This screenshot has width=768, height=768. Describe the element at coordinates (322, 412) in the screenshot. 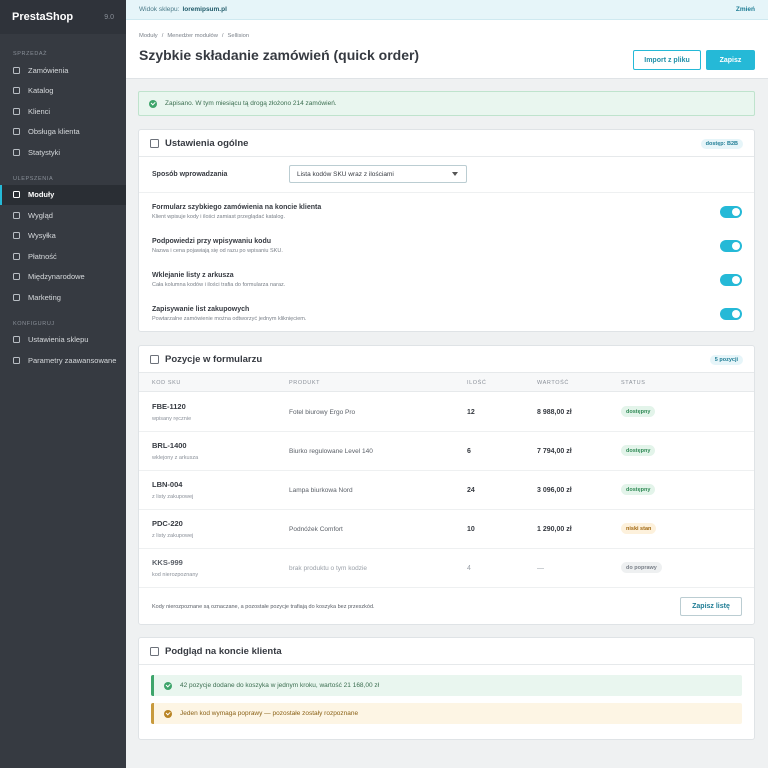

I see `row-product: Fotel biurowy Ergo Pro` at that location.